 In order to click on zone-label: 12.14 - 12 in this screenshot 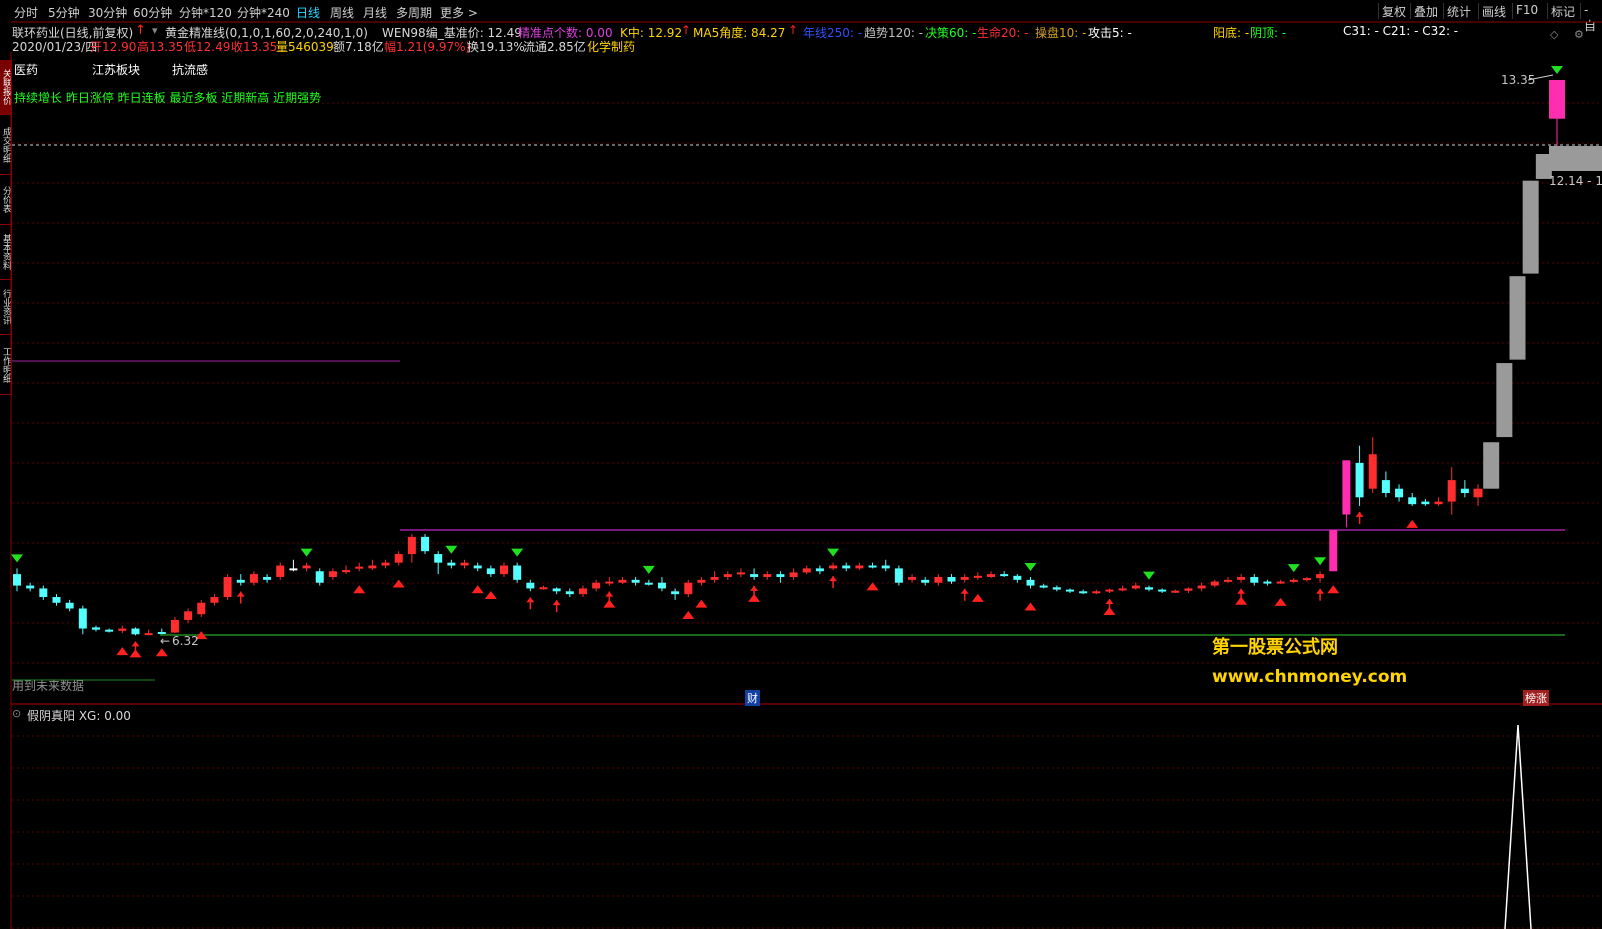, I will do `click(1575, 181)`.